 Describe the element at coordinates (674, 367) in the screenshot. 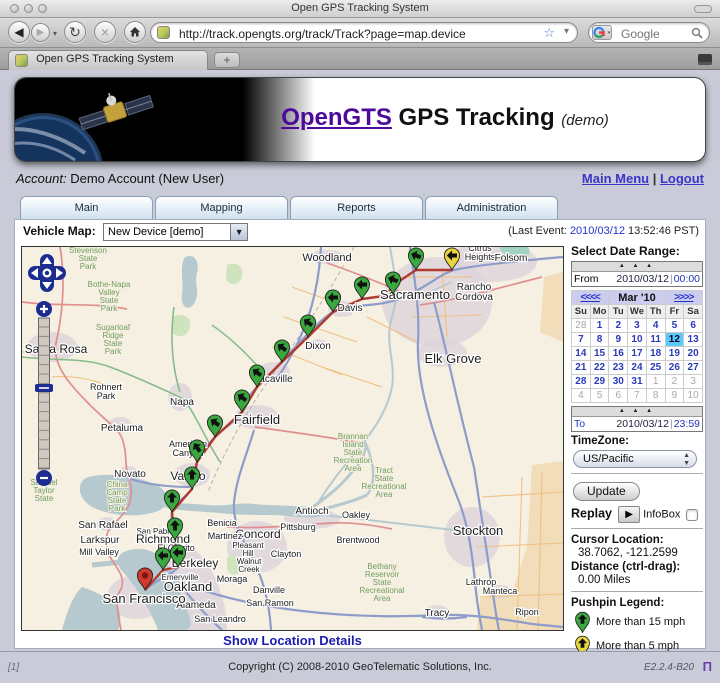

I see `calendar-day-26: 26` at that location.